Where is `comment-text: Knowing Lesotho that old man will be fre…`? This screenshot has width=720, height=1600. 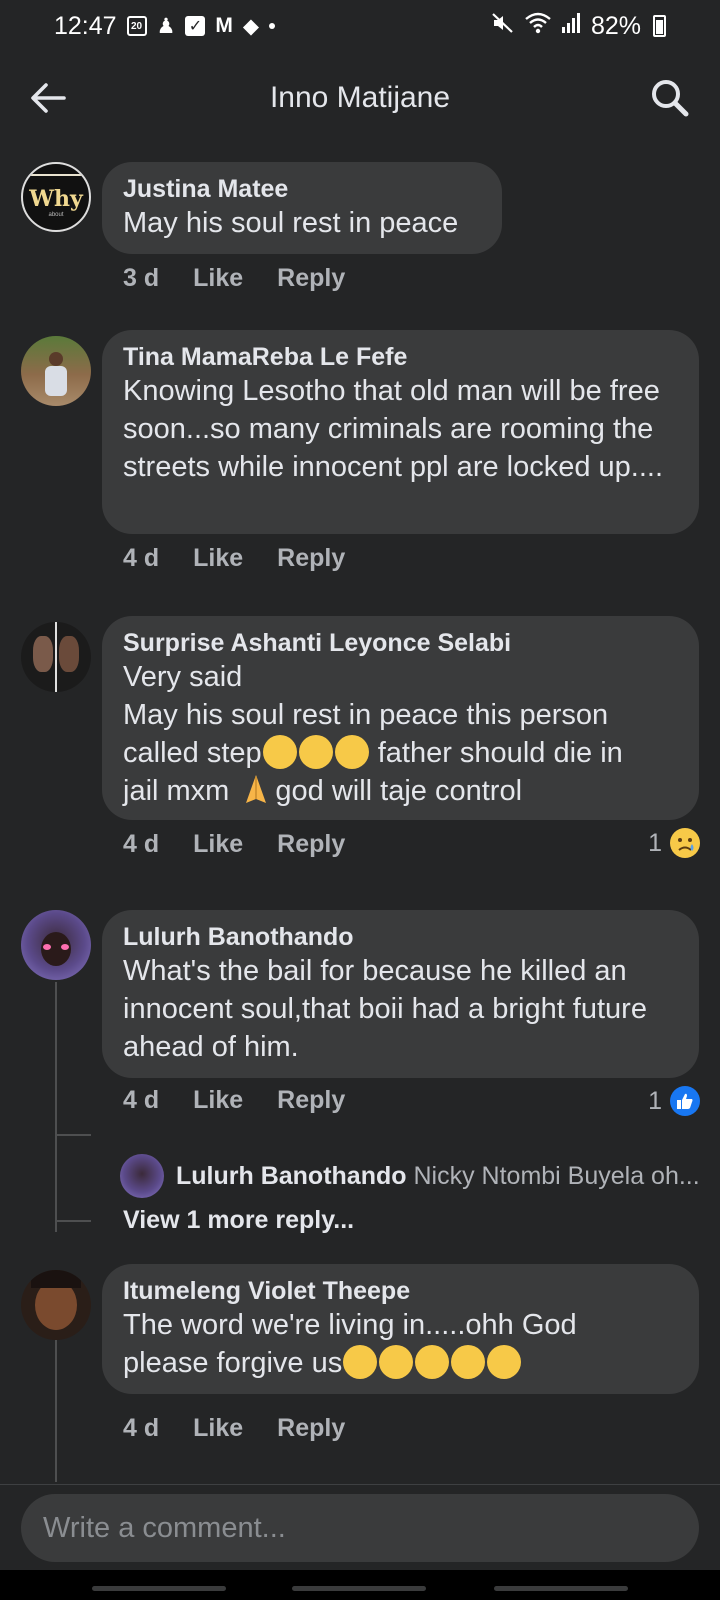
comment-text: Knowing Lesotho that old man will be fre… is located at coordinates (393, 429).